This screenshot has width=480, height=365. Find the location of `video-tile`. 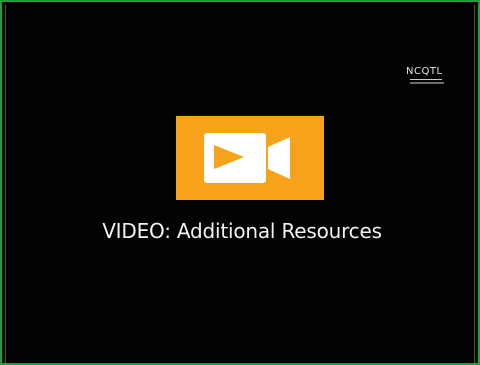

video-tile is located at coordinates (250, 158).